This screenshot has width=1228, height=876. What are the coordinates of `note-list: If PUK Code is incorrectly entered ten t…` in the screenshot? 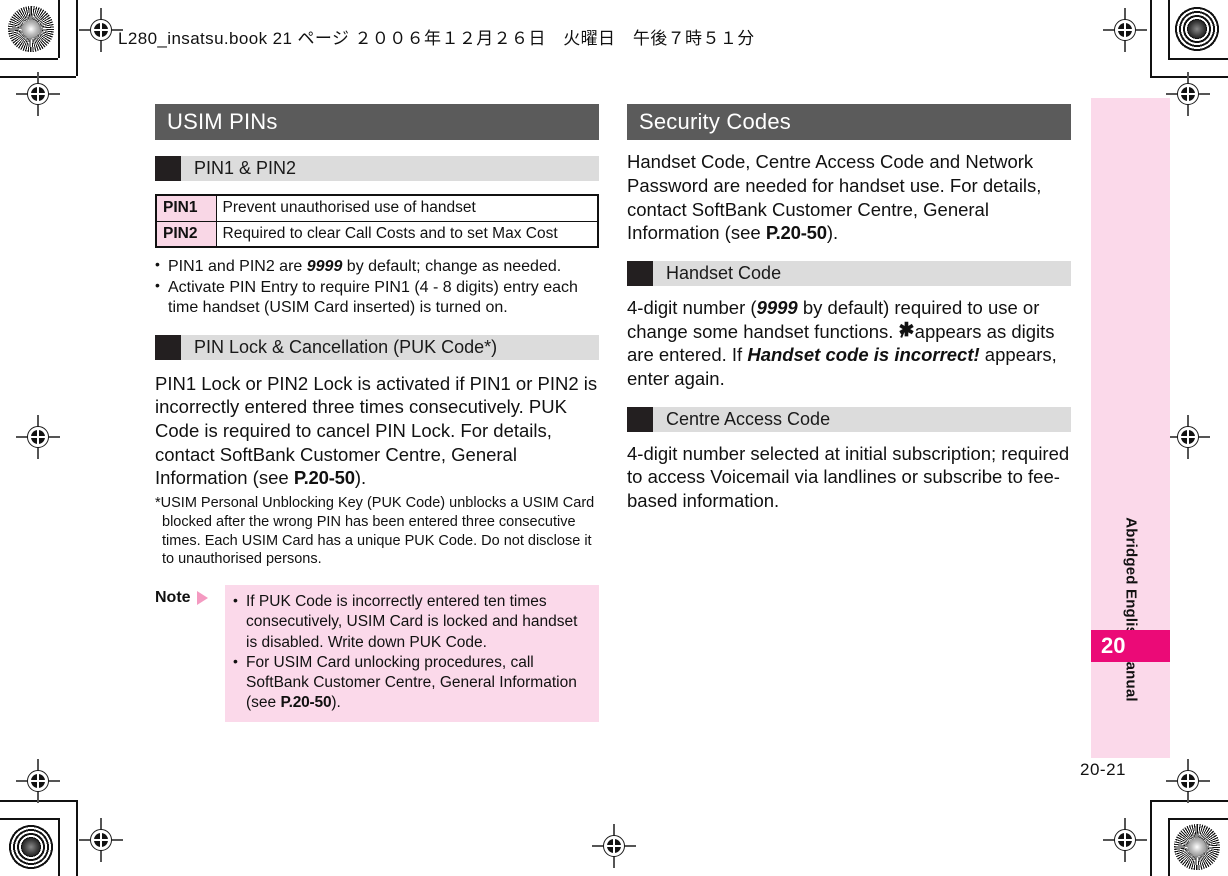 It's located at (412, 652).